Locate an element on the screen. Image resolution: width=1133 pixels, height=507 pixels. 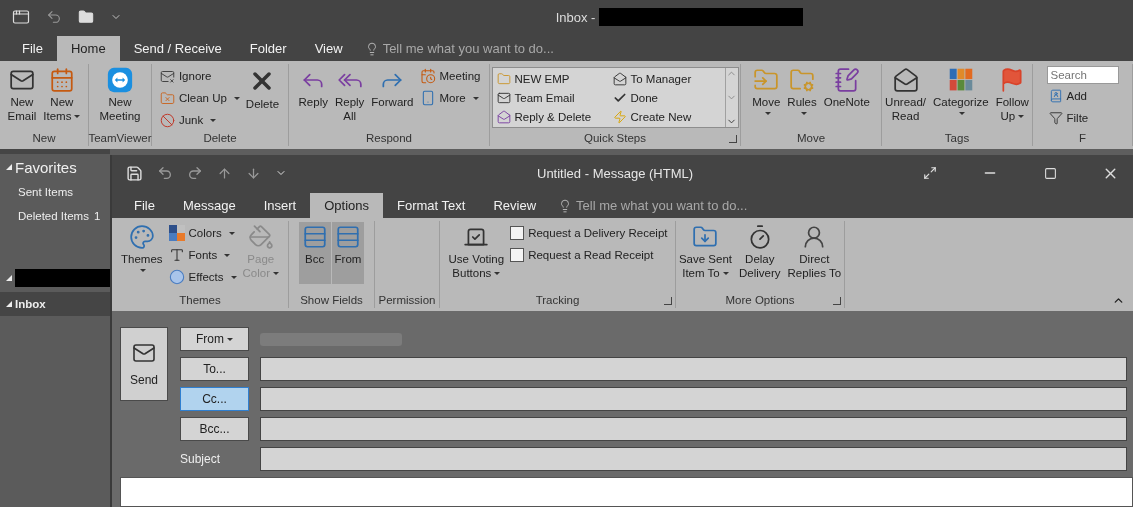
folder-item: Inbox is located at coordinates (55, 304).